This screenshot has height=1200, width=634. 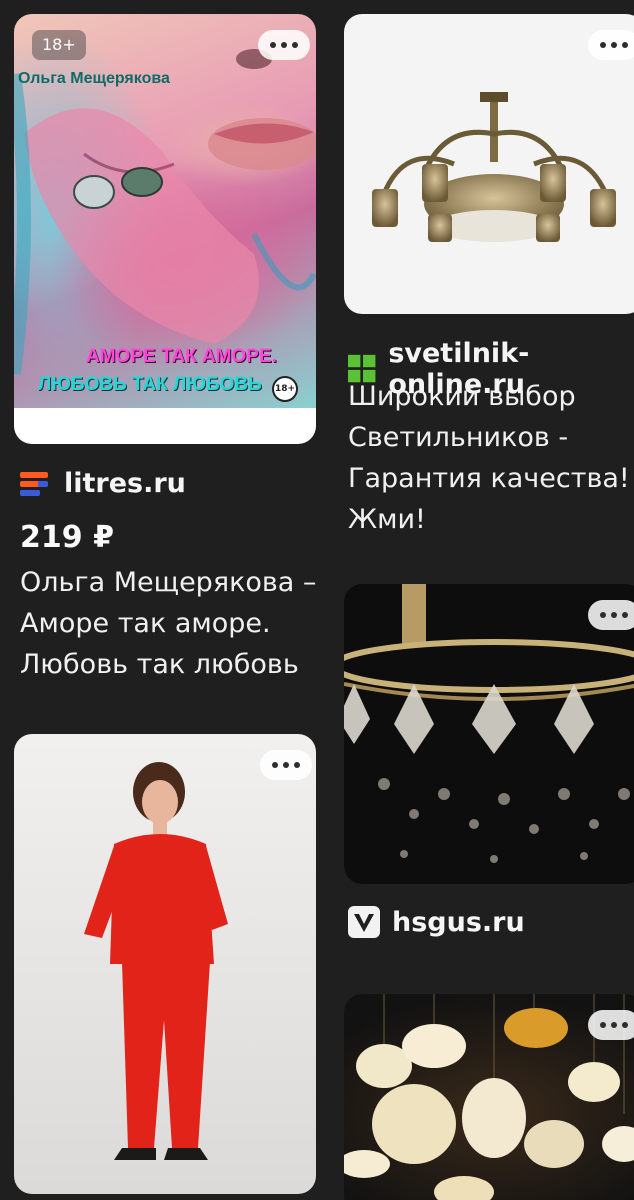 What do you see at coordinates (494, 167) in the screenshot?
I see `chandelier-illustration` at bounding box center [494, 167].